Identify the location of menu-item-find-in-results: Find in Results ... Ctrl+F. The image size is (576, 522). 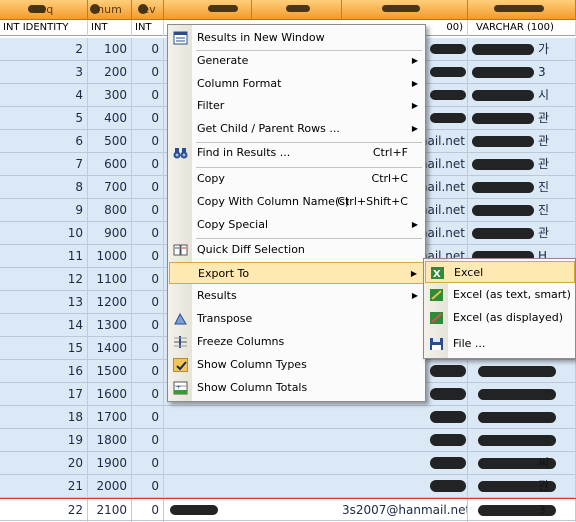
(296, 153).